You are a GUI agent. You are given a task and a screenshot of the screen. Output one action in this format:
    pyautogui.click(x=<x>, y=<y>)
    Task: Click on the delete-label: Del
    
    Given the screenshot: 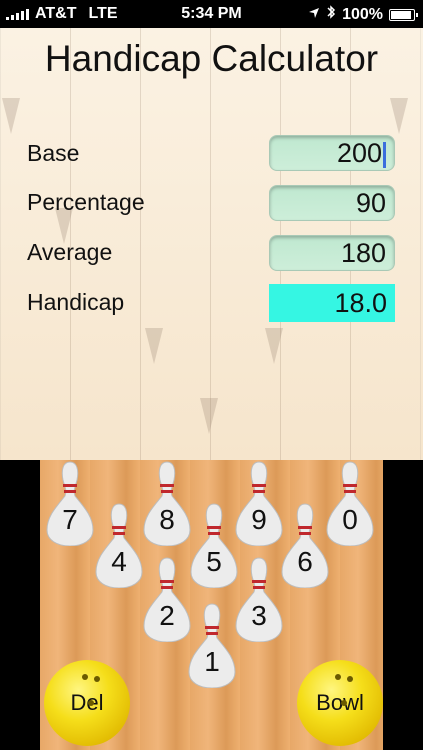 What is the action you would take?
    pyautogui.click(x=87, y=702)
    